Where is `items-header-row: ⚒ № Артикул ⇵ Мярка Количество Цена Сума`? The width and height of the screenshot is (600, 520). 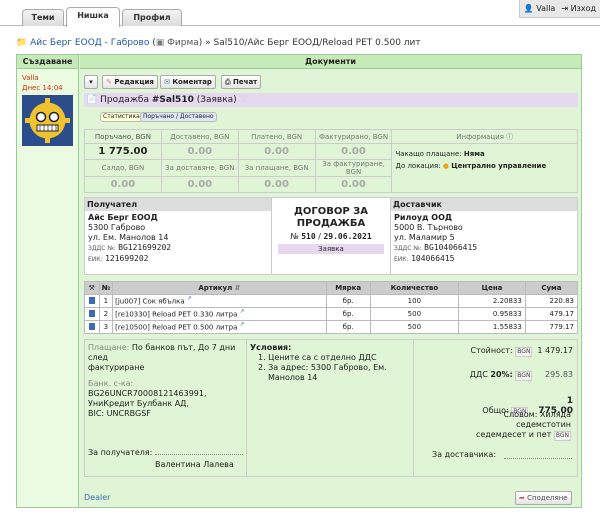 items-header-row: ⚒ № Артикул ⇵ Мярка Количество Цена Сума is located at coordinates (331, 288).